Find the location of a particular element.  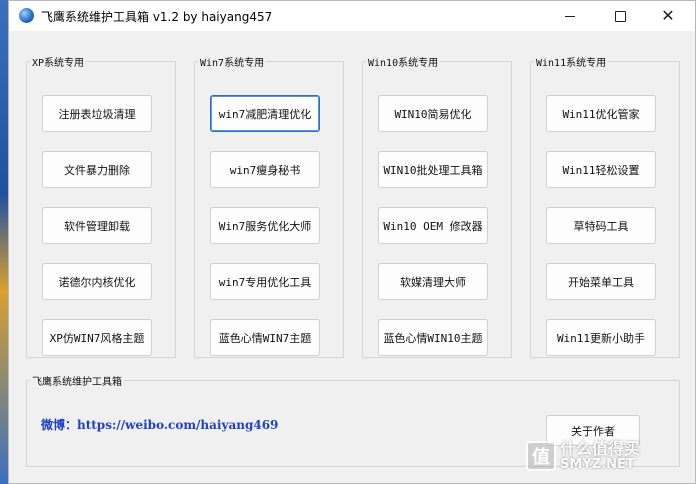

maximize-icon is located at coordinates (620, 16).